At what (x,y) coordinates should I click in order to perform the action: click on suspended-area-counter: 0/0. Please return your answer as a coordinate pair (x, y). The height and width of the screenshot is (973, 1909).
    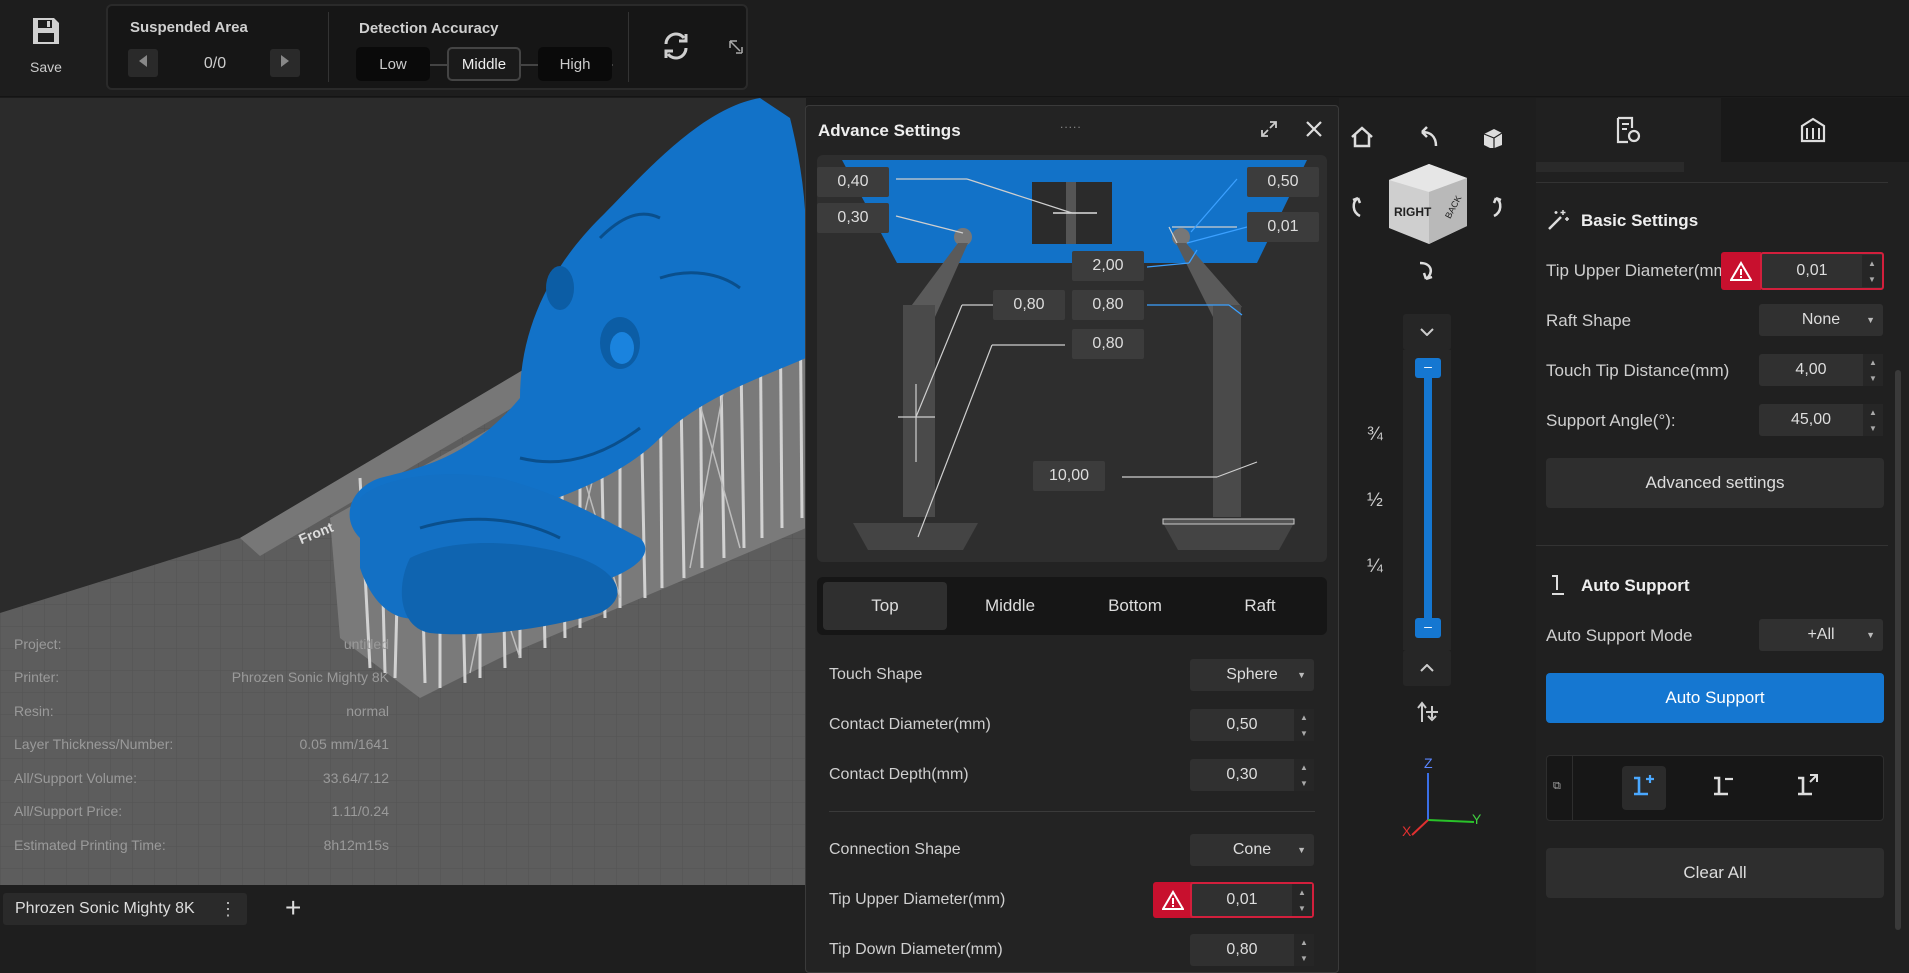
    Looking at the image, I should click on (215, 63).